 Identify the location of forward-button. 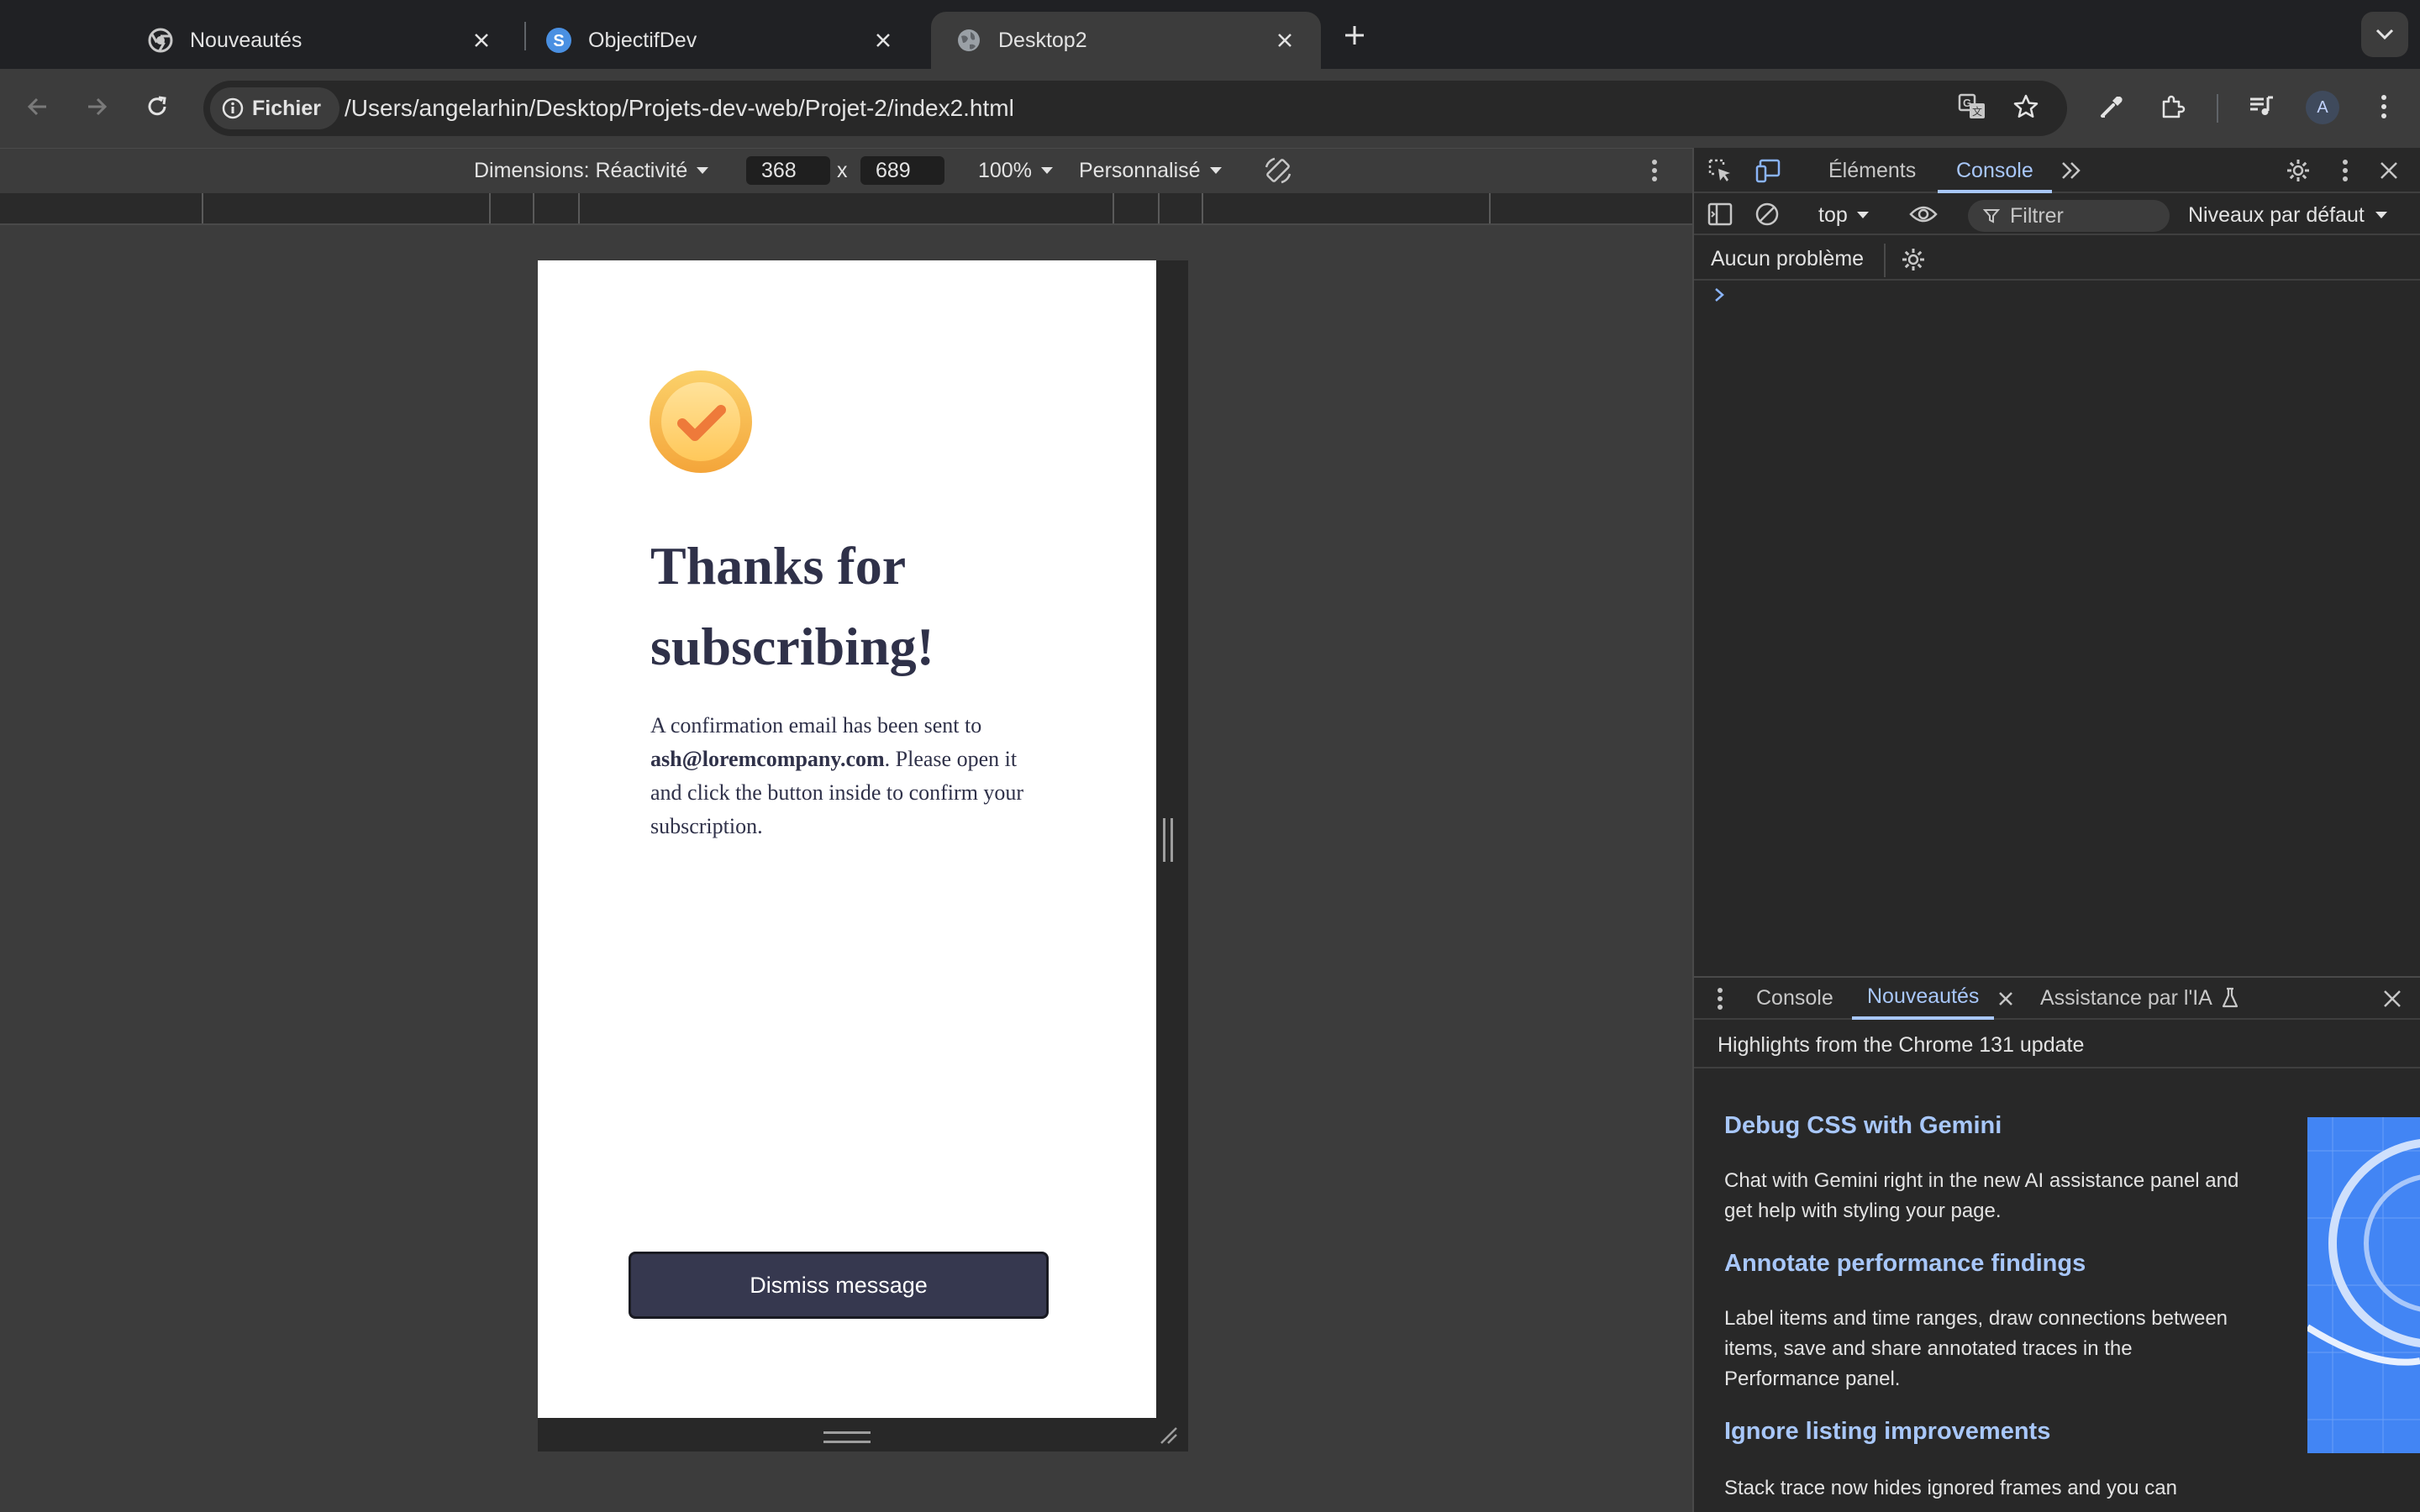
(96, 106).